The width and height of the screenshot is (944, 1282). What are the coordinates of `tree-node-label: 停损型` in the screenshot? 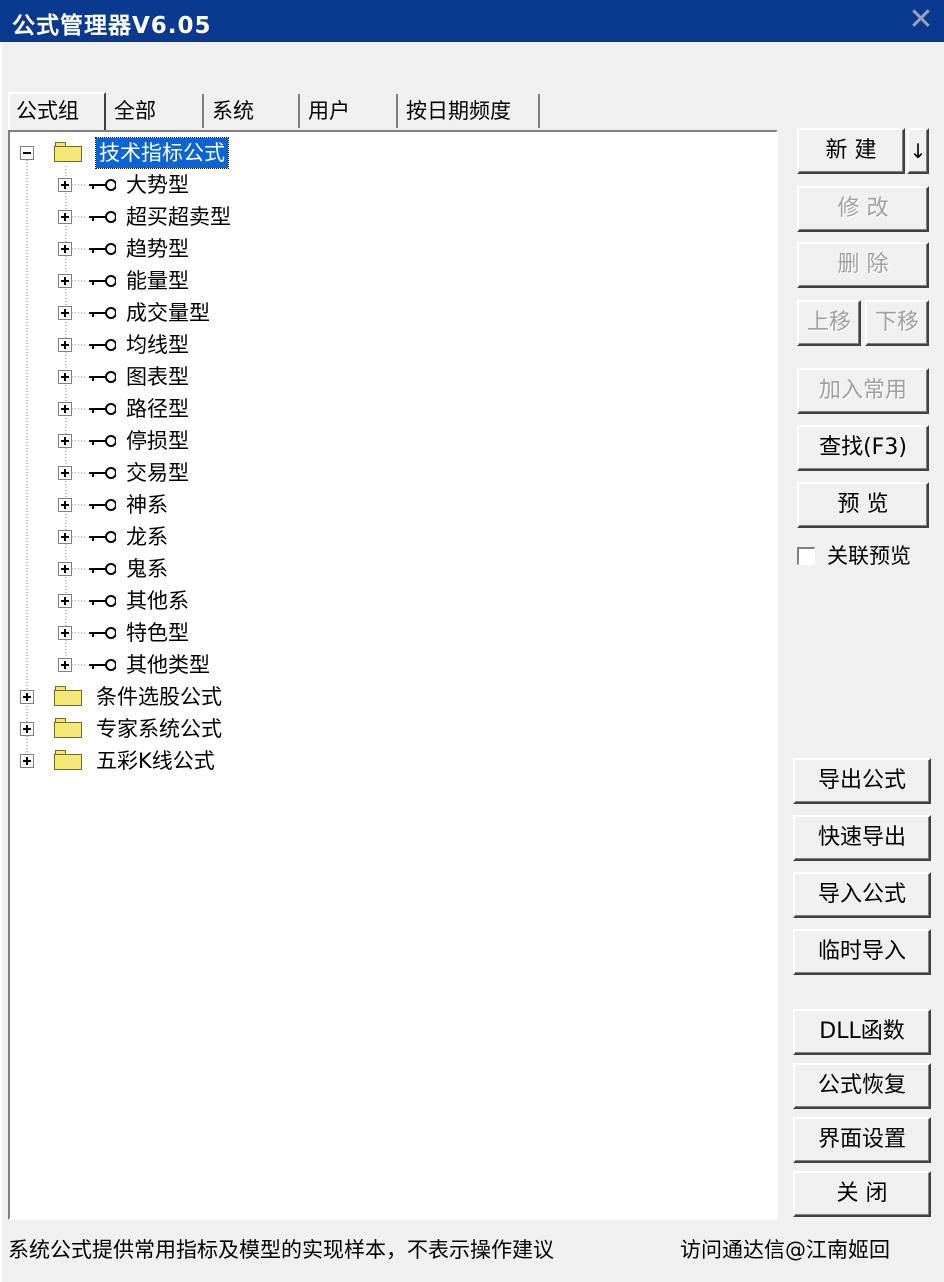 It's located at (157, 441).